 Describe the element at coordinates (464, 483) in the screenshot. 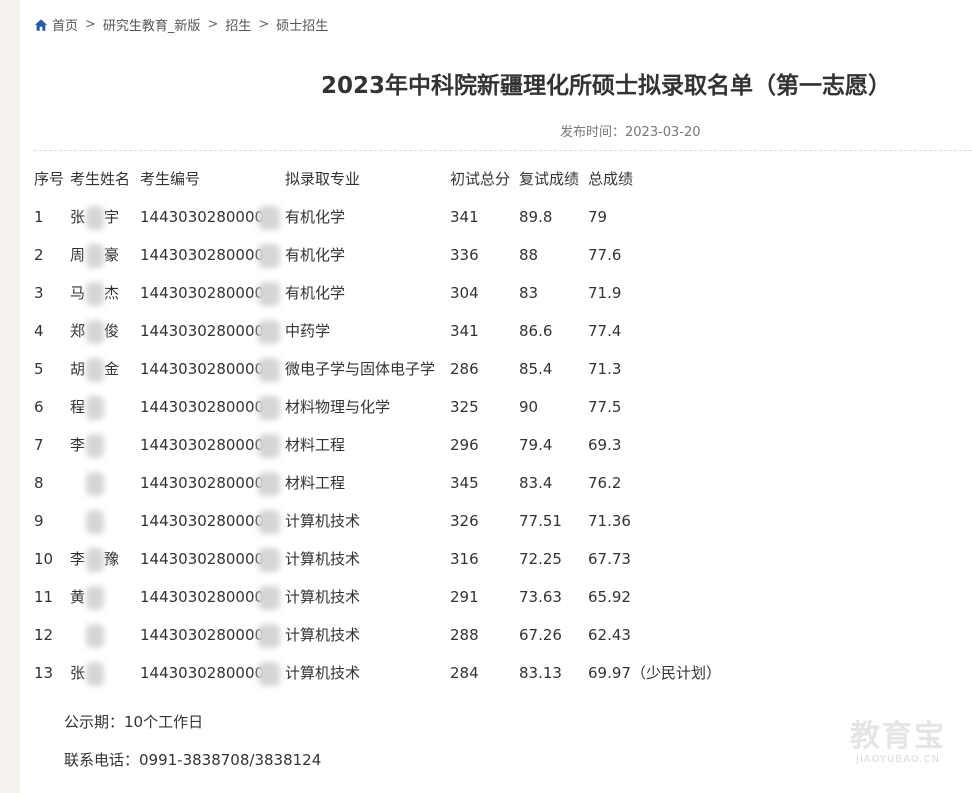

I see `cell-initial-score: 345` at that location.